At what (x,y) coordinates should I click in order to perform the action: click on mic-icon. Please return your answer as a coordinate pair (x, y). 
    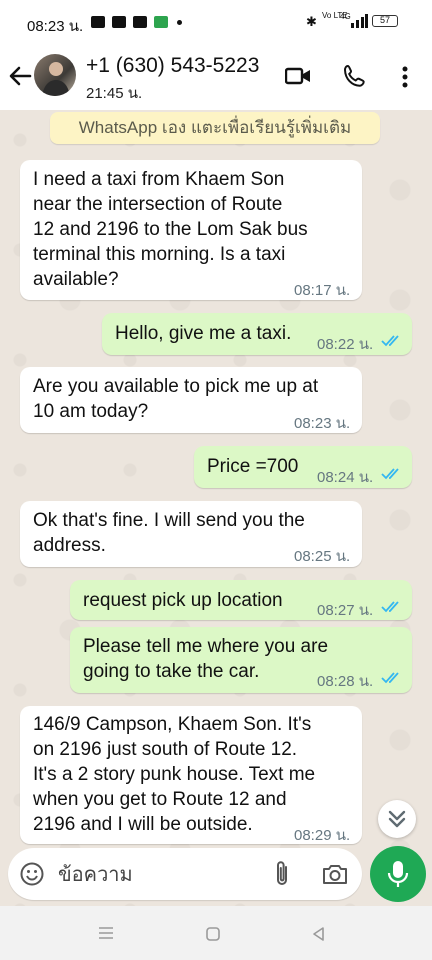
    Looking at the image, I should click on (398, 874).